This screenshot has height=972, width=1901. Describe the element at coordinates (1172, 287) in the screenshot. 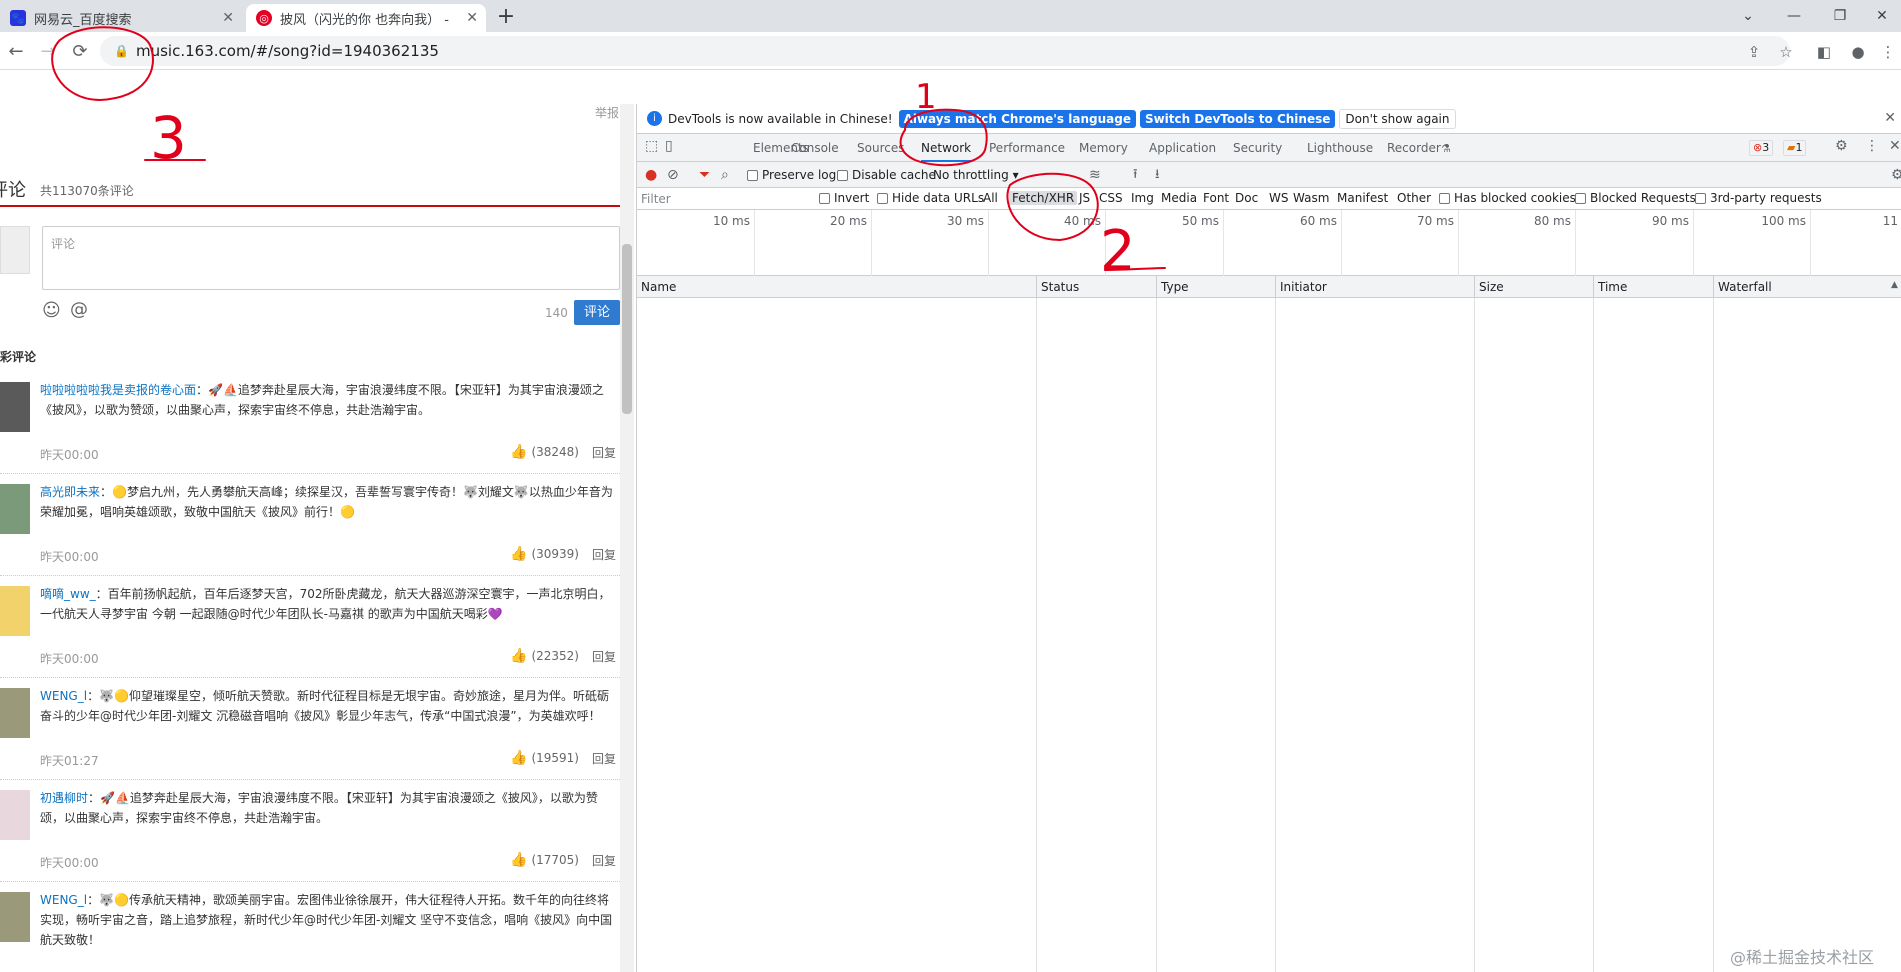

I see `column-type: Type` at that location.